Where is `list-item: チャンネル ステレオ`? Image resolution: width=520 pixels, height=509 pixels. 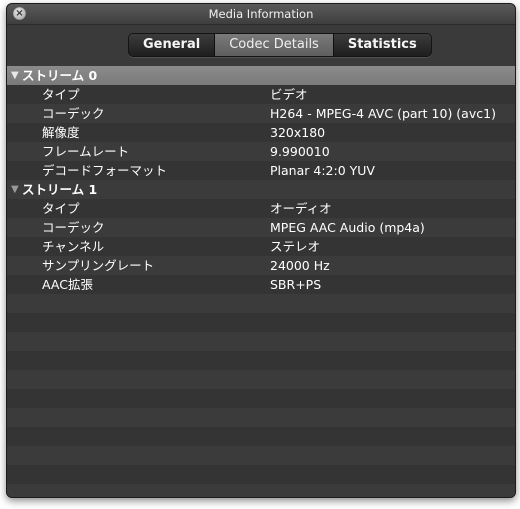 list-item: チャンネル ステレオ is located at coordinates (261, 246).